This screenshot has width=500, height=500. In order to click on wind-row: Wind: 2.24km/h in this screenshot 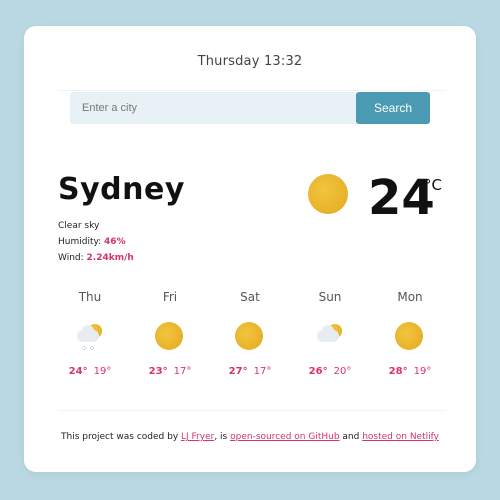, I will do `click(96, 258)`.